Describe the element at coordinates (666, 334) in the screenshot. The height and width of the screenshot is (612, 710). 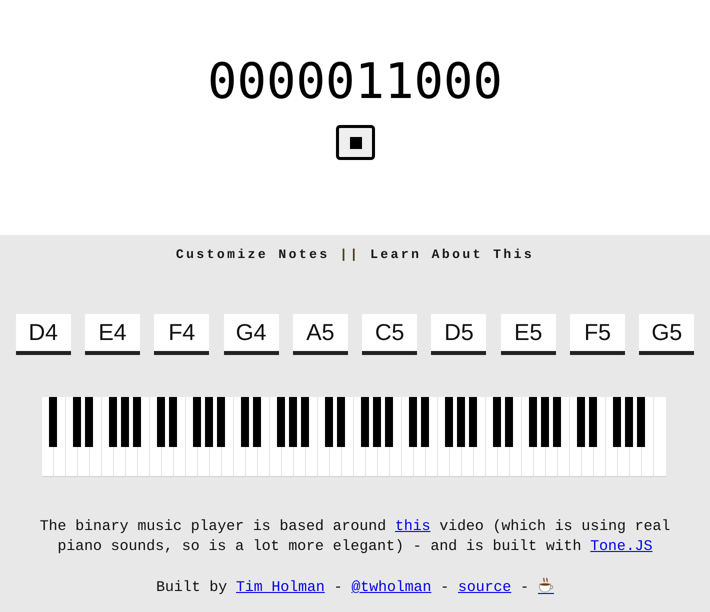
I see `note-field: G5` at that location.